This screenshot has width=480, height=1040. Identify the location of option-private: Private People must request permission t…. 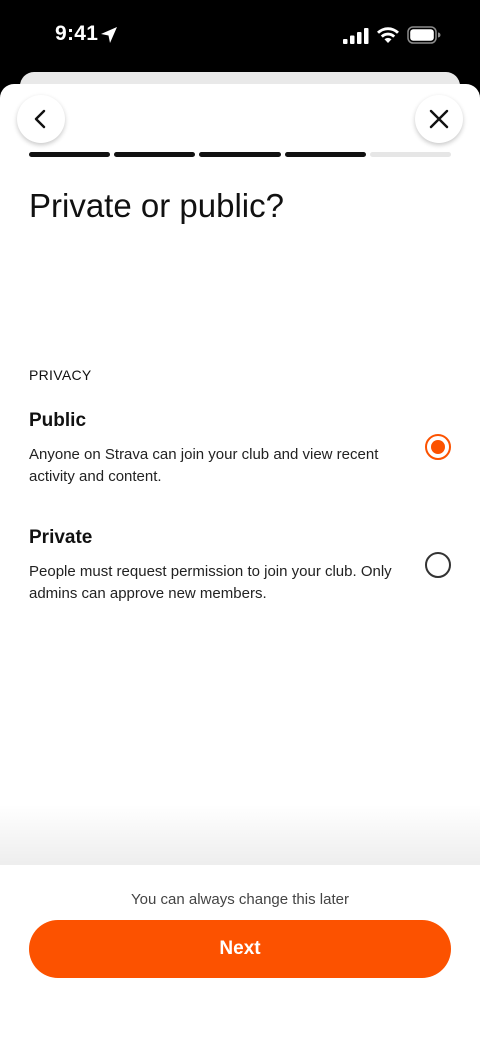
(240, 566).